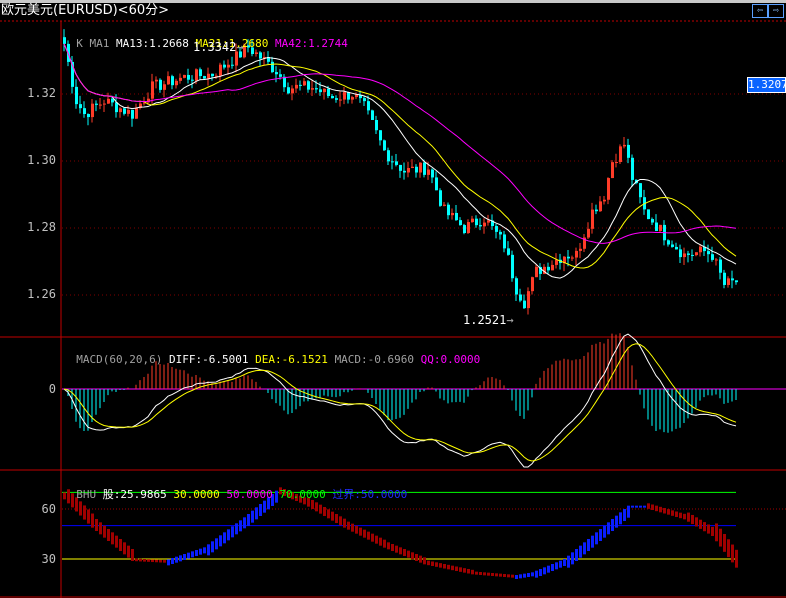 The height and width of the screenshot is (598, 786). What do you see at coordinates (152, 43) in the screenshot?
I see `legend-ma13: MA13:1.2668` at bounding box center [152, 43].